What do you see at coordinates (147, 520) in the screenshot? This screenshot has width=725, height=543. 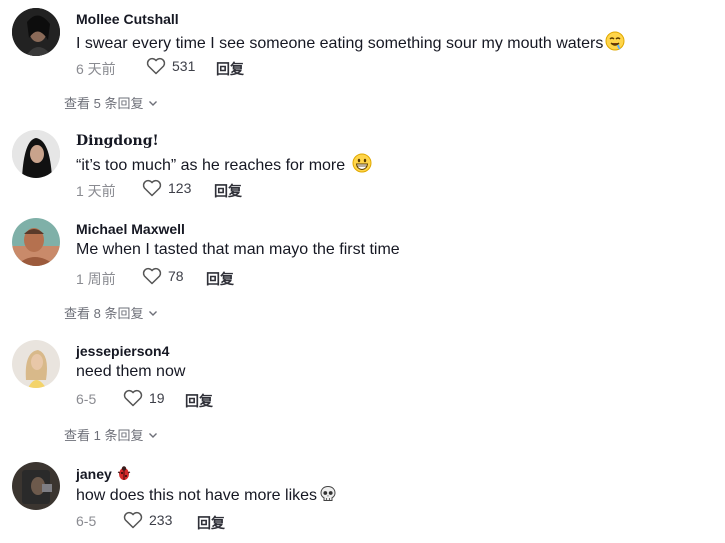 I see `like-button: 233` at bounding box center [147, 520].